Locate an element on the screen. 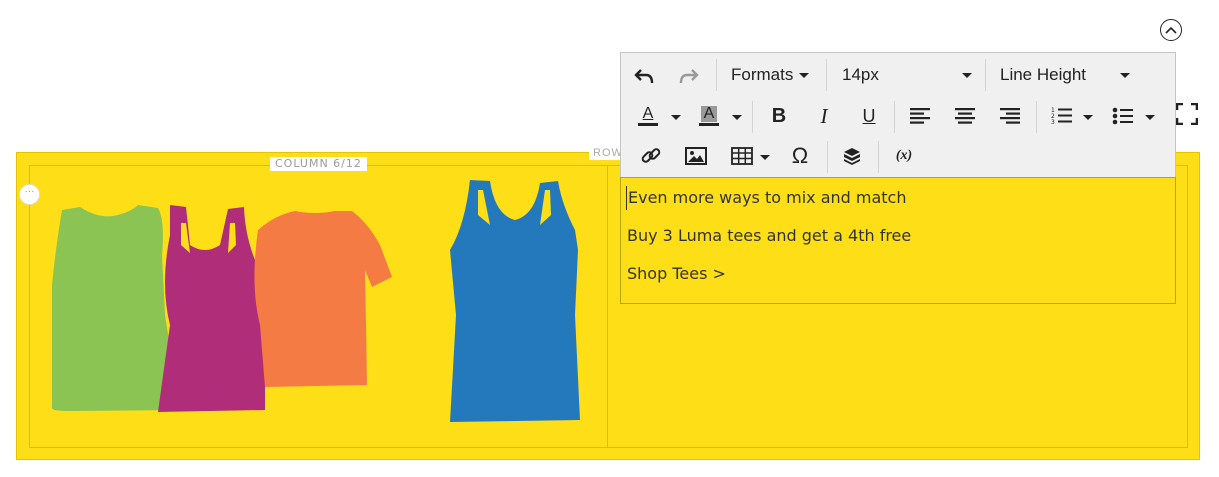 Image resolution: width=1219 pixels, height=477 pixels. special-character-button: Ω is located at coordinates (800, 156).